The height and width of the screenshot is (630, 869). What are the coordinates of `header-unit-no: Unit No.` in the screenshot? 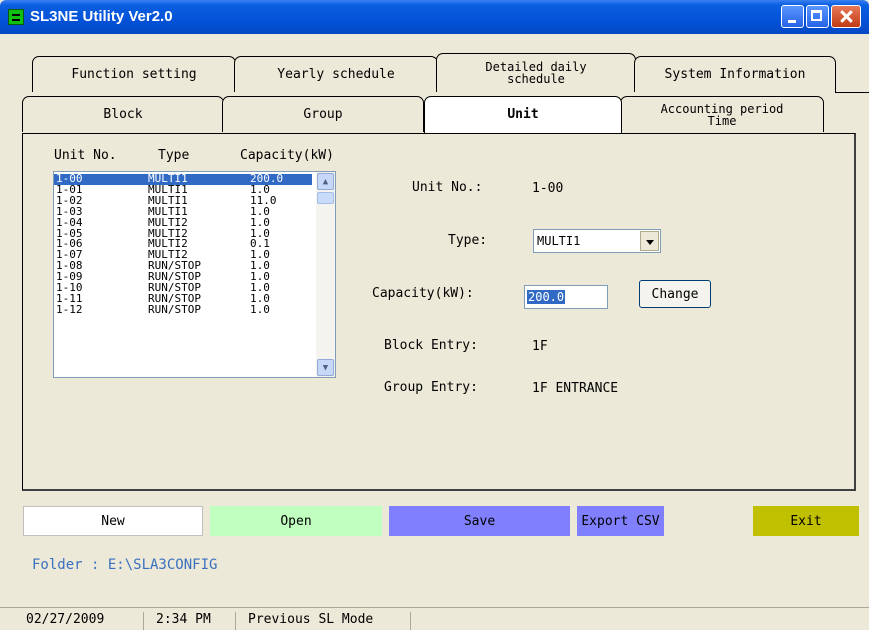 It's located at (85, 155).